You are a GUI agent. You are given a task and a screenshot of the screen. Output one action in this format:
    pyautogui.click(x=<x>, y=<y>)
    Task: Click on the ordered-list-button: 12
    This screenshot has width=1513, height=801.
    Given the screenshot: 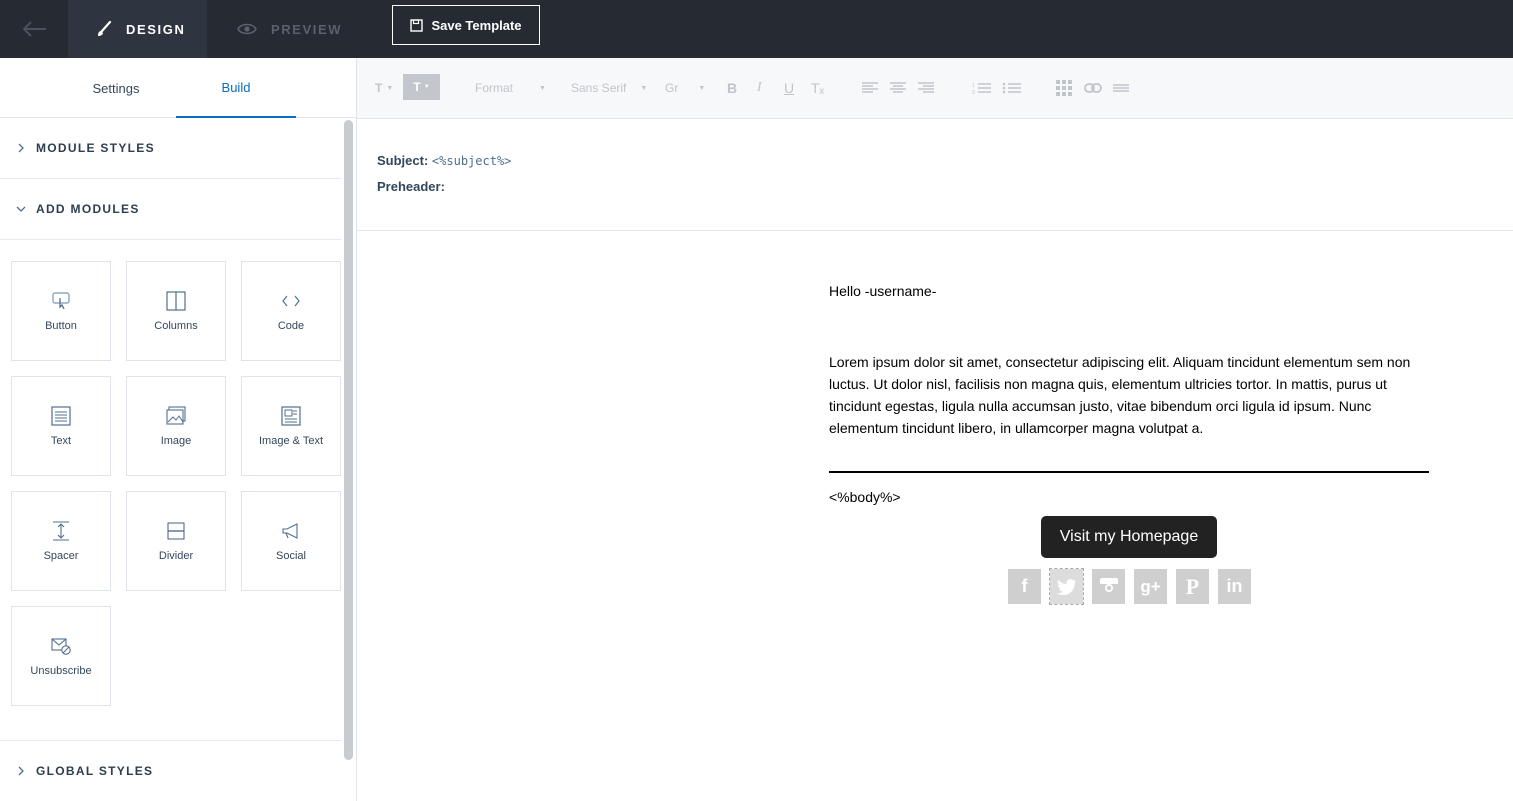 What is the action you would take?
    pyautogui.click(x=982, y=88)
    